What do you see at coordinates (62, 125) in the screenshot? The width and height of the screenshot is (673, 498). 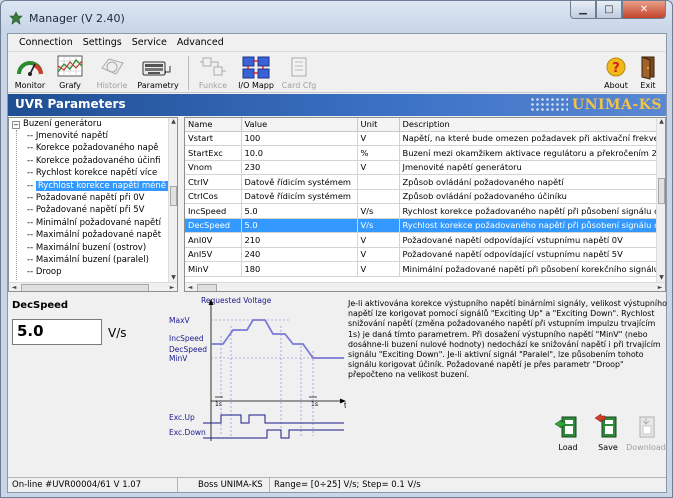 I see `tree-root-node: Buzení generátoru` at bounding box center [62, 125].